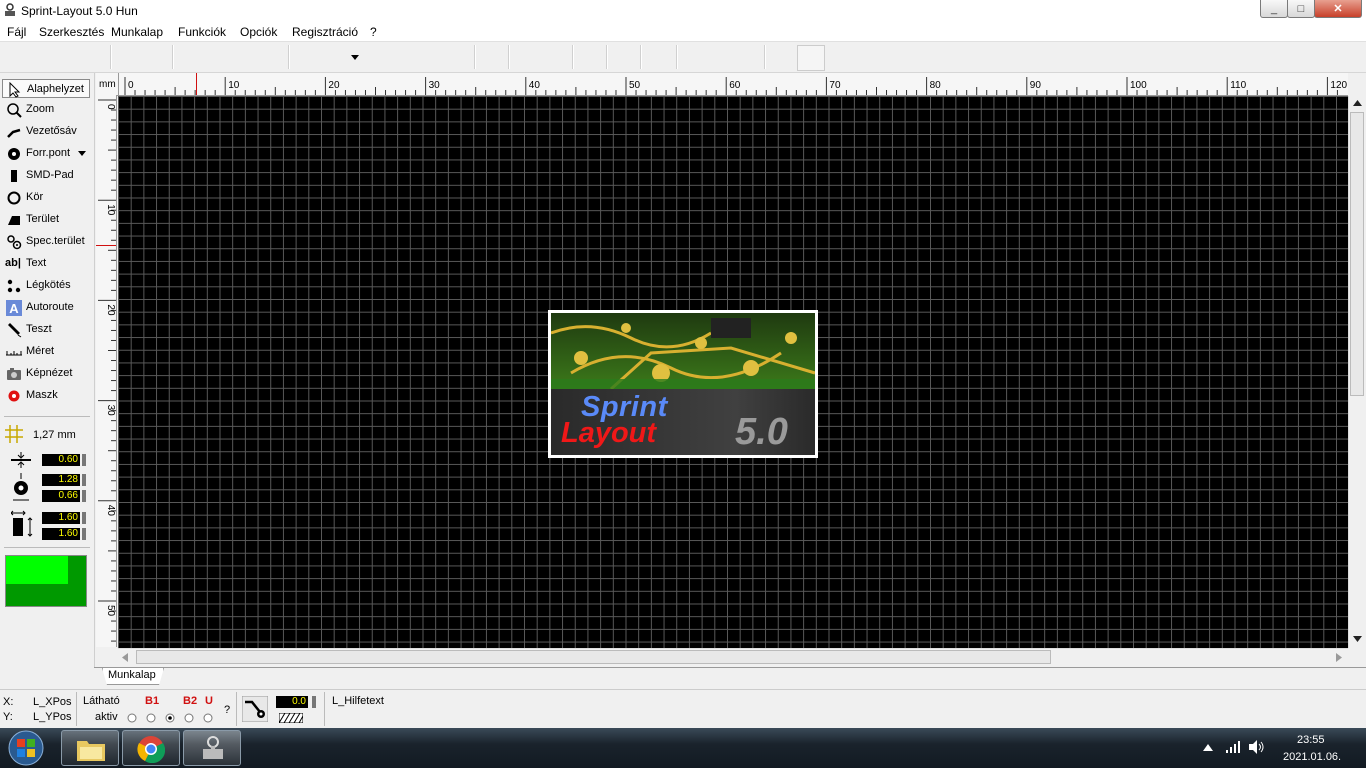  I want to click on scroll-up-icon, so click(1357, 103).